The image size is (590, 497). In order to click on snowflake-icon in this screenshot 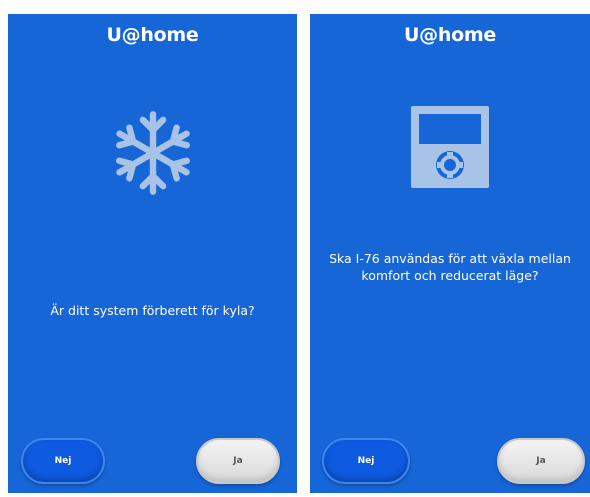, I will do `click(152, 153)`.